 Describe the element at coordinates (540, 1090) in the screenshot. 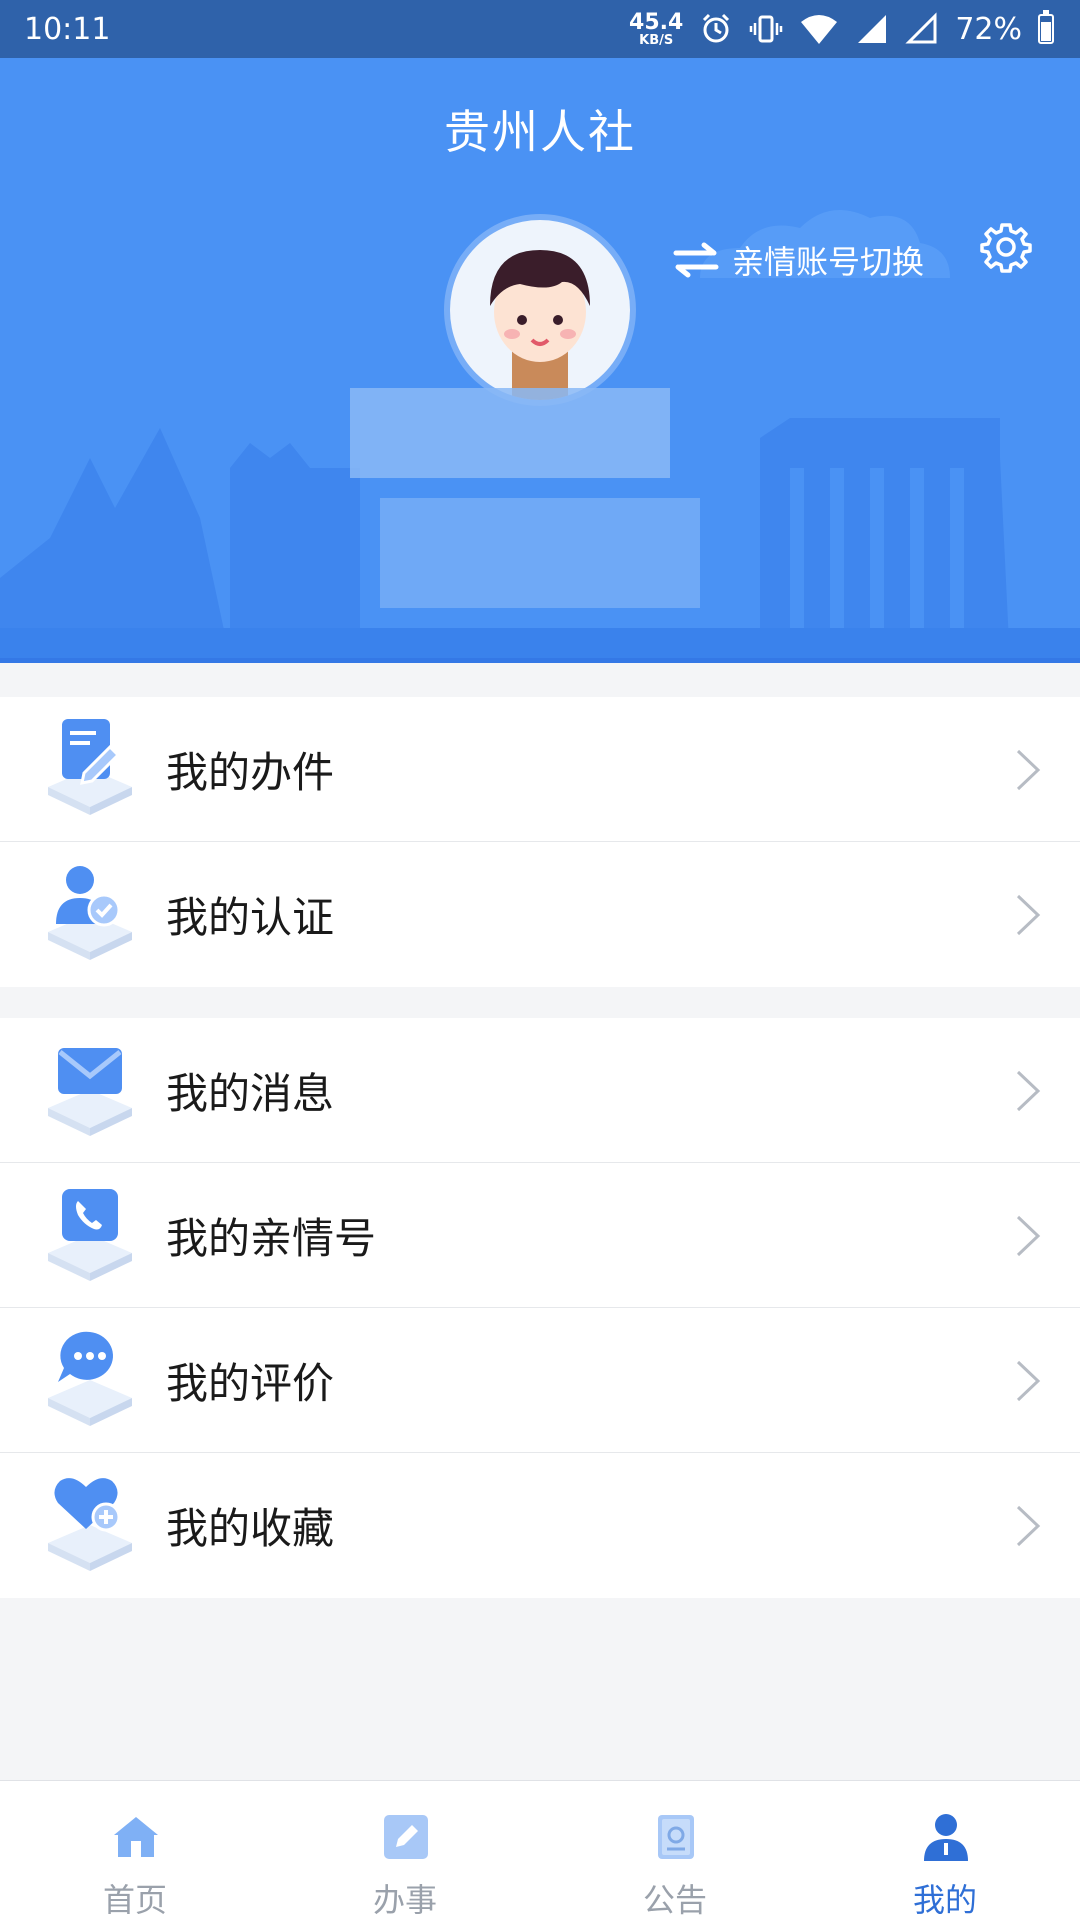

I see `menu-item-my-messages: 我的消息` at that location.